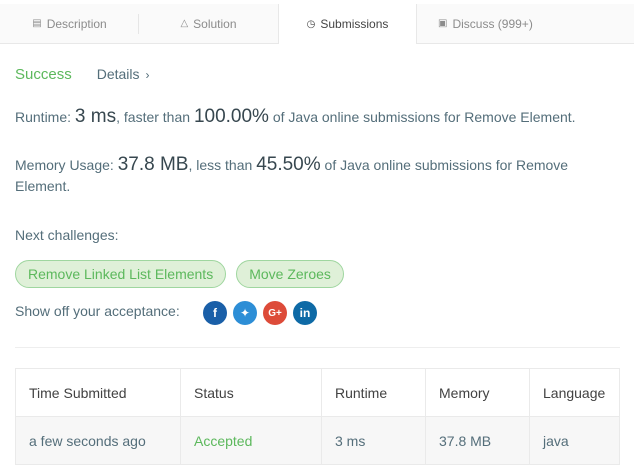 Image resolution: width=634 pixels, height=474 pixels. Describe the element at coordinates (43, 74) in the screenshot. I see `status-text: Success` at that location.